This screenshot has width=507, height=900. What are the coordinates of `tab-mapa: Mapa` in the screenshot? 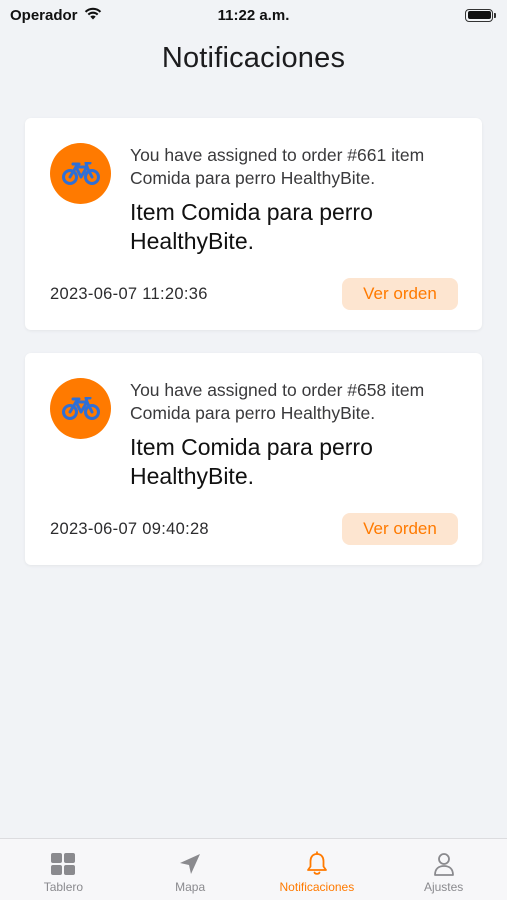 It's located at (190, 869).